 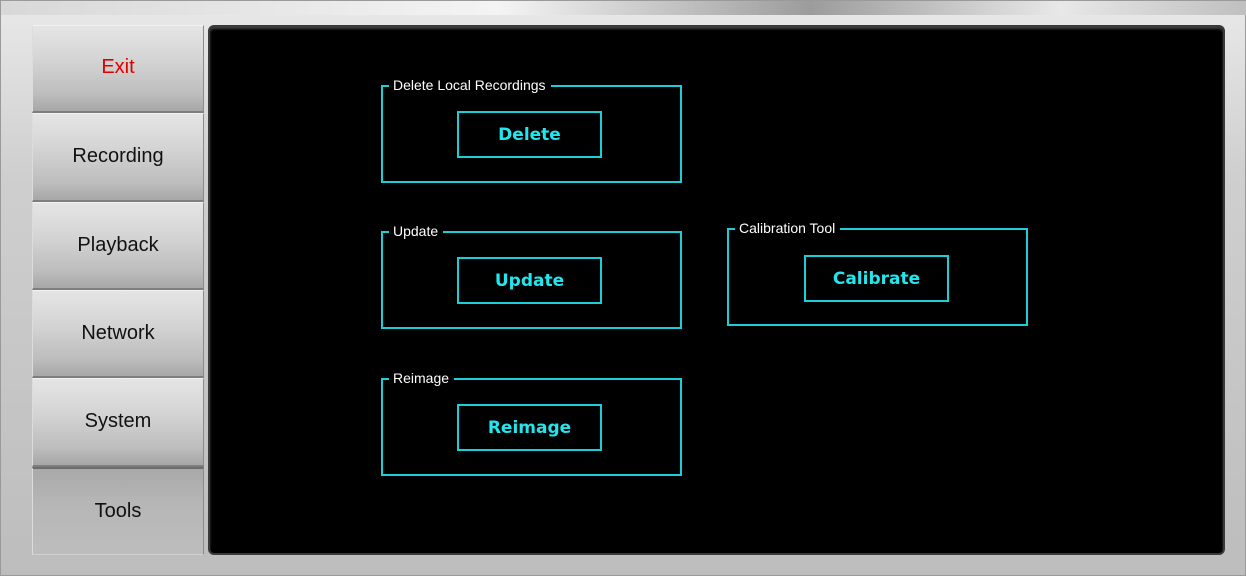 I want to click on reimage-group: Reimage Reimage, so click(x=531, y=422).